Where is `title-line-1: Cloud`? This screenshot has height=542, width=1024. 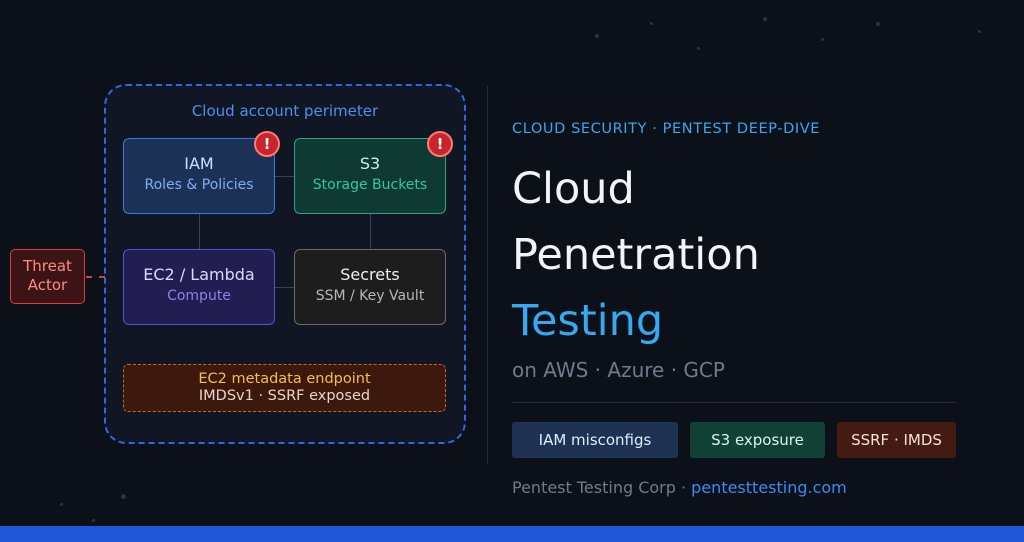
title-line-1: Cloud is located at coordinates (573, 189).